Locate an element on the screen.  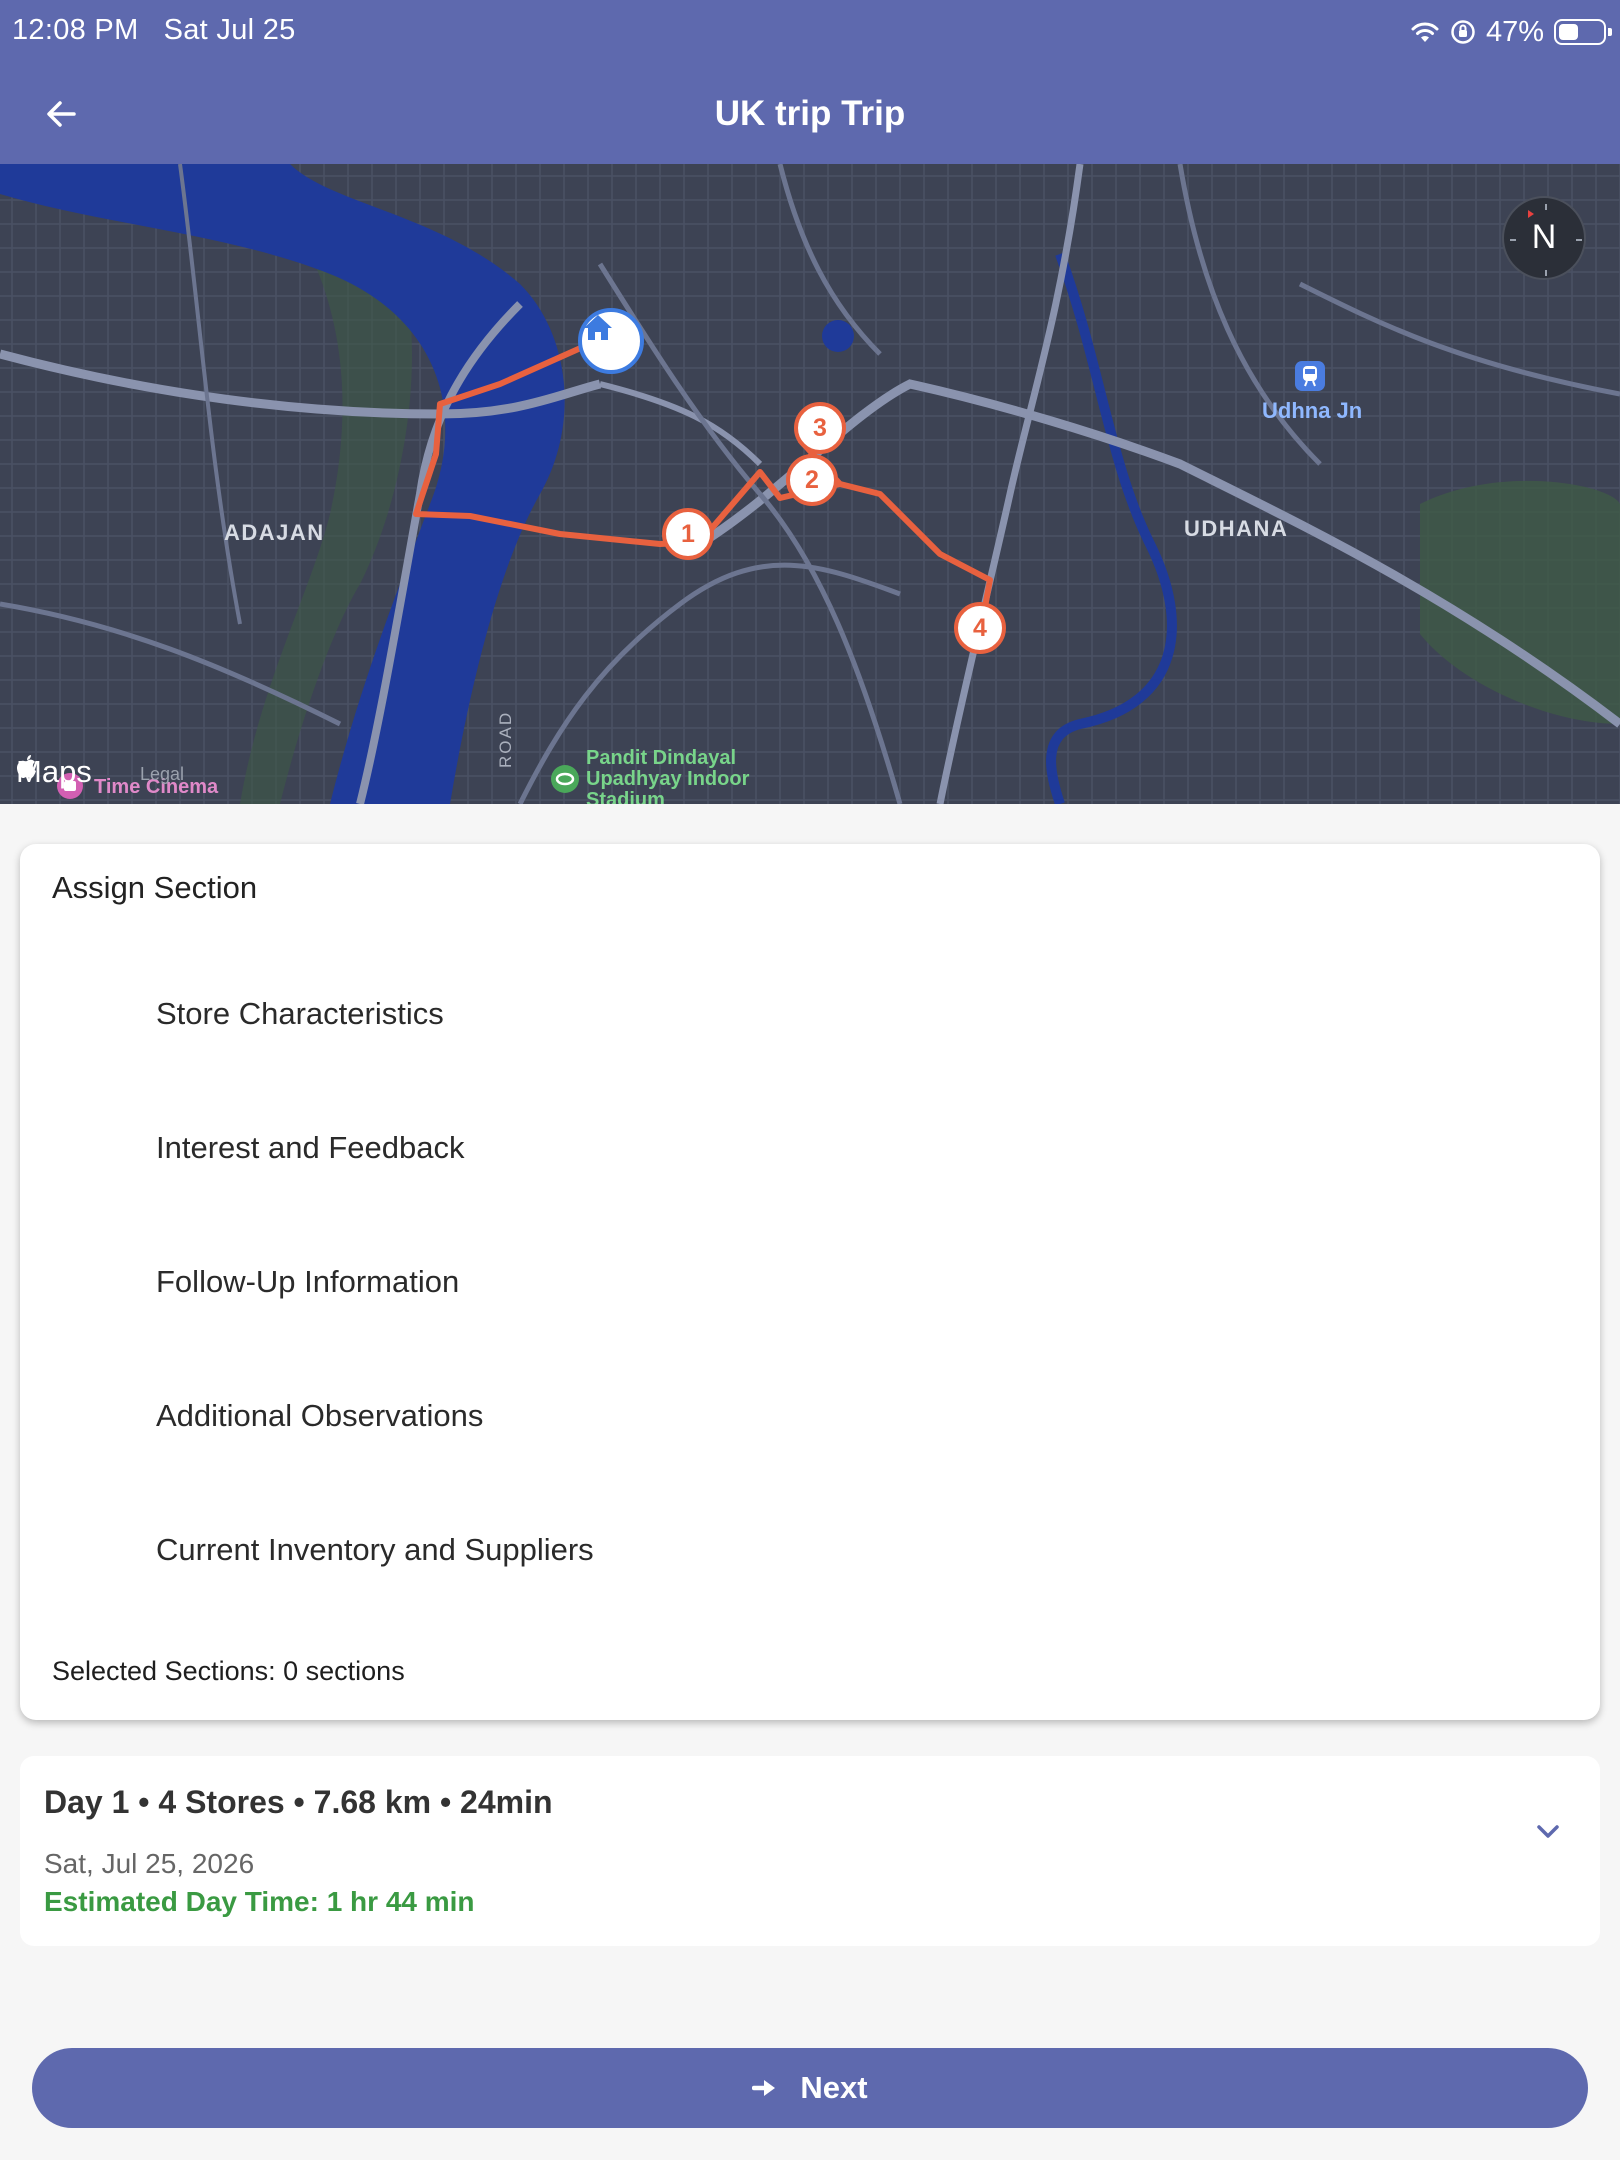
status-date: Sat Jul 25 is located at coordinates (229, 30).